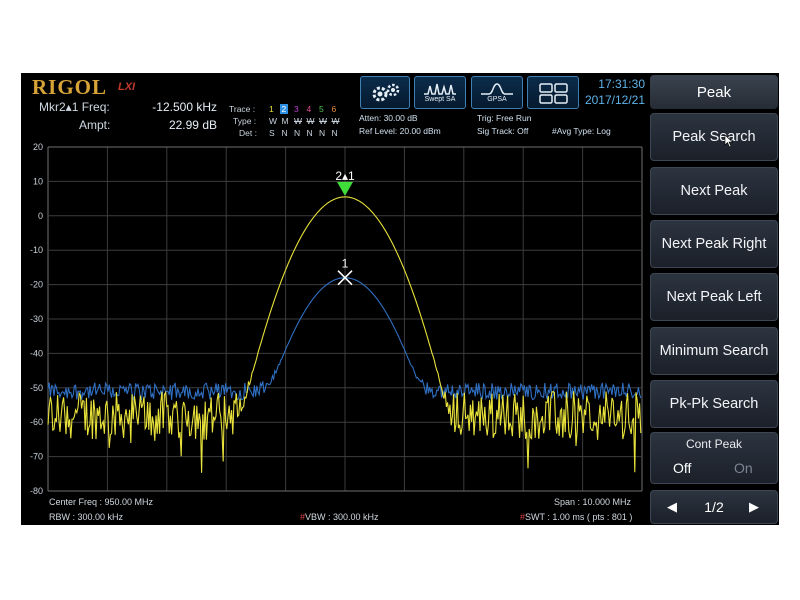 This screenshot has width=800, height=600. What do you see at coordinates (503, 131) in the screenshot?
I see `sig-track: Sig Track: Off` at bounding box center [503, 131].